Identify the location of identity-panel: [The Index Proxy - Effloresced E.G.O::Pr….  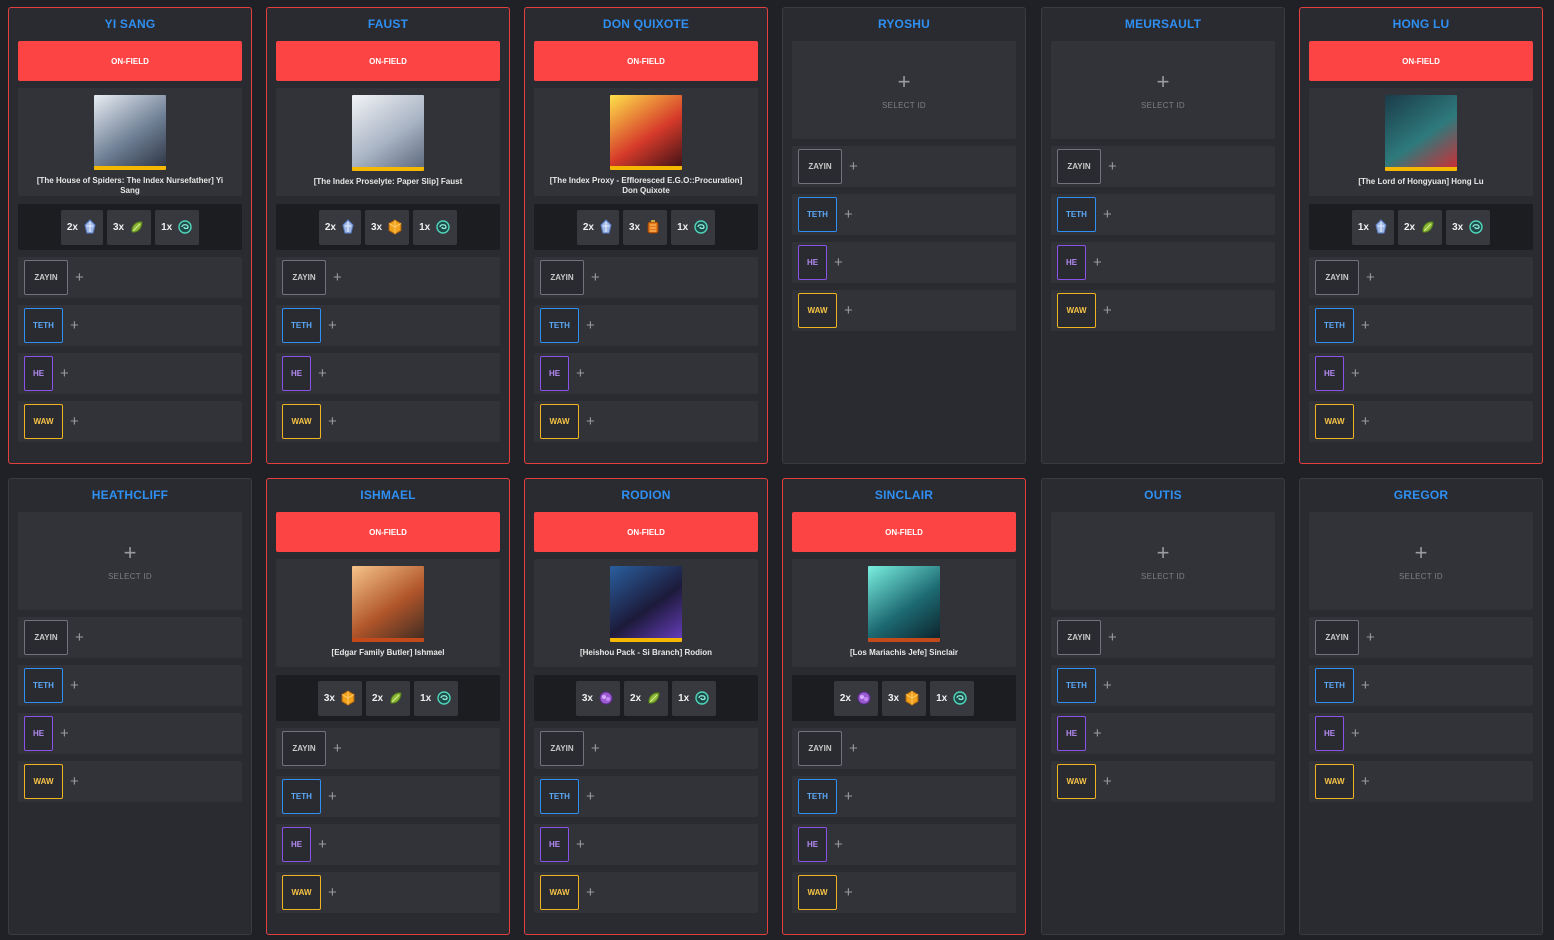
(646, 142).